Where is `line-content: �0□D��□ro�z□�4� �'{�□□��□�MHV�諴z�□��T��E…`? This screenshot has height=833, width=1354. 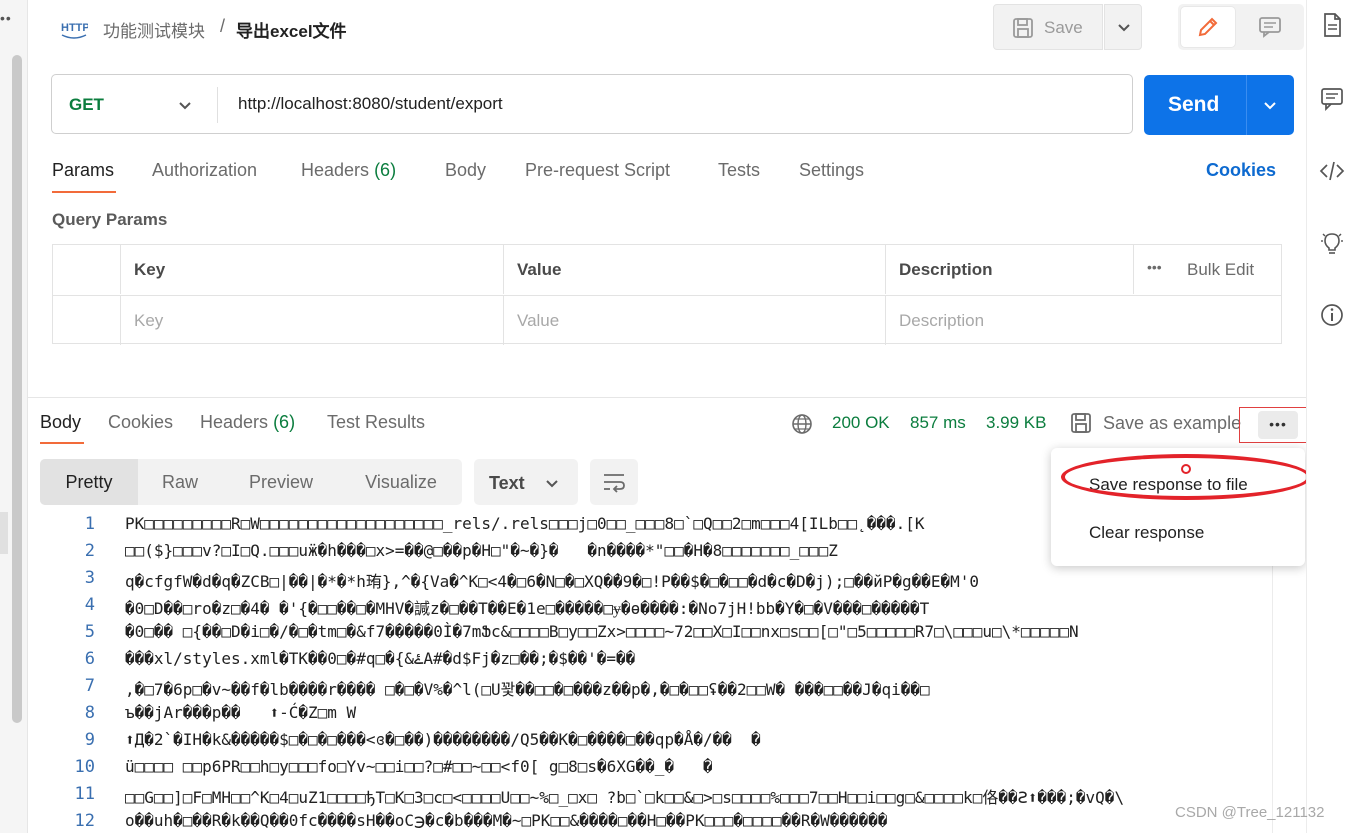 line-content: �0□D��□ro�z□�4� �'{�□□��□�MHV�諴z�□��T��E… is located at coordinates (527, 608).